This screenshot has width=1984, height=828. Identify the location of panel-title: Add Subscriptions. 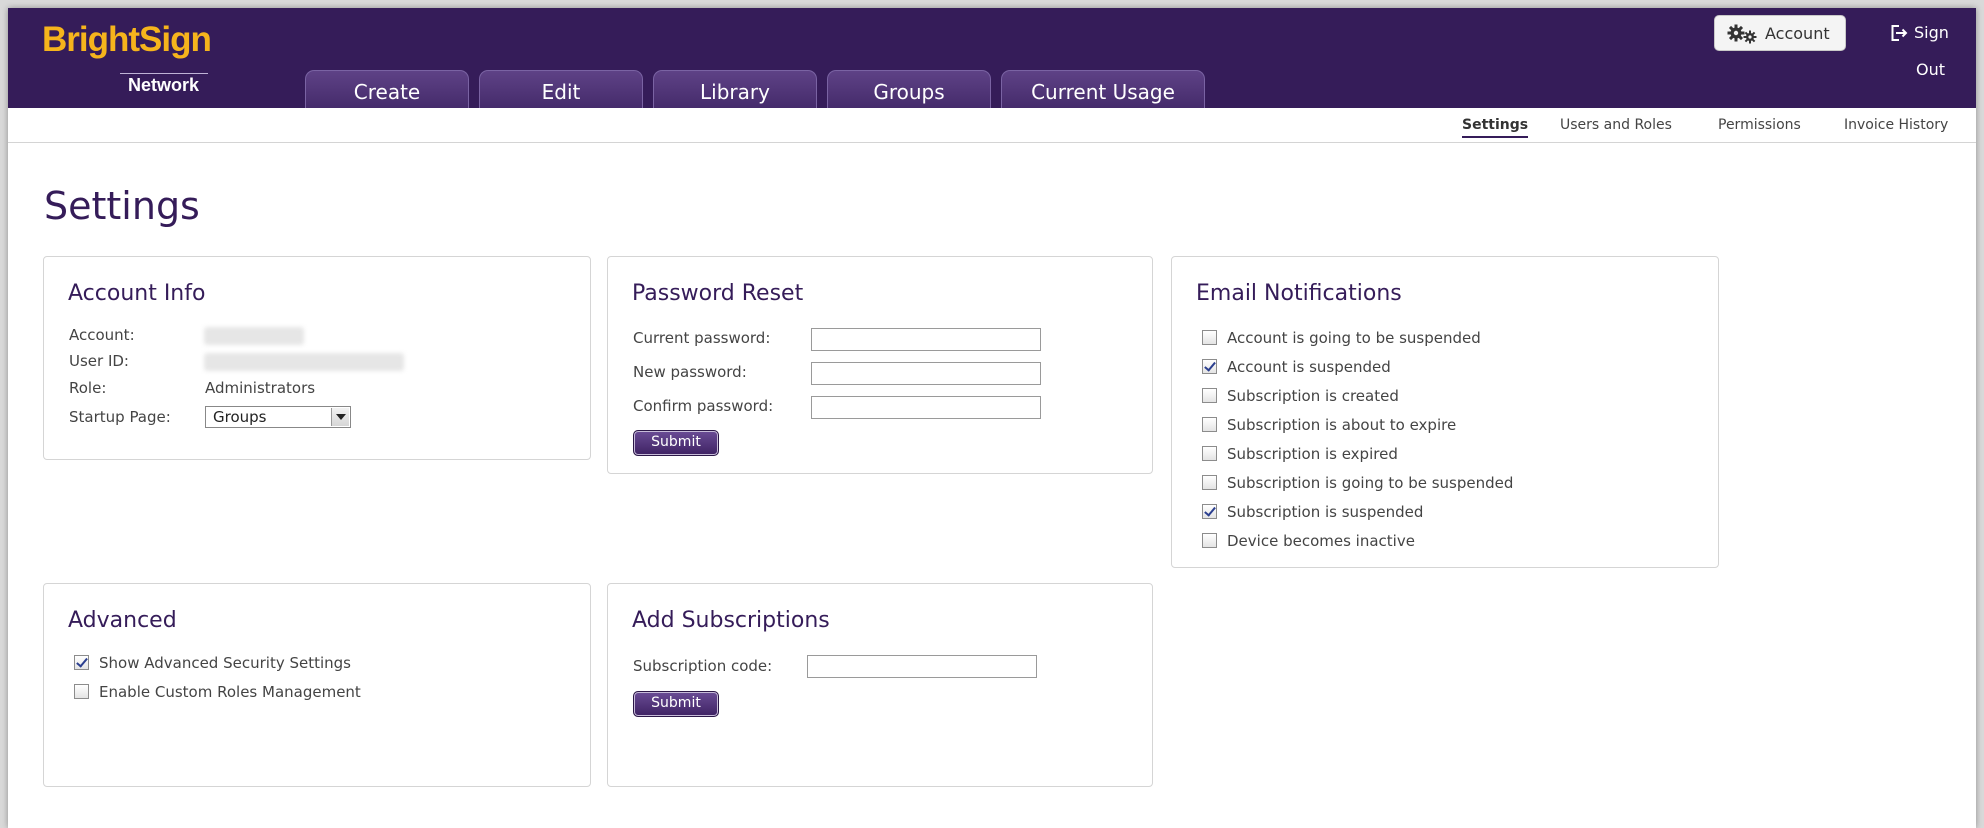
(731, 620).